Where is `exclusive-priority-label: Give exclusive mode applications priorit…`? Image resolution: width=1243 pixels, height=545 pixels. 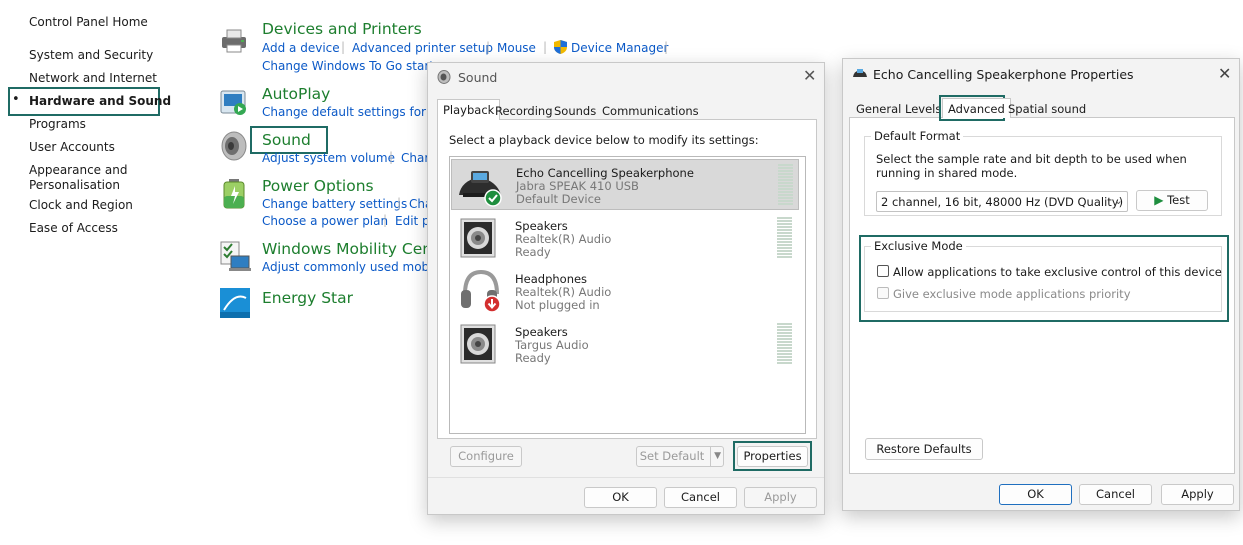
exclusive-priority-label: Give exclusive mode applications priorit… is located at coordinates (1012, 294).